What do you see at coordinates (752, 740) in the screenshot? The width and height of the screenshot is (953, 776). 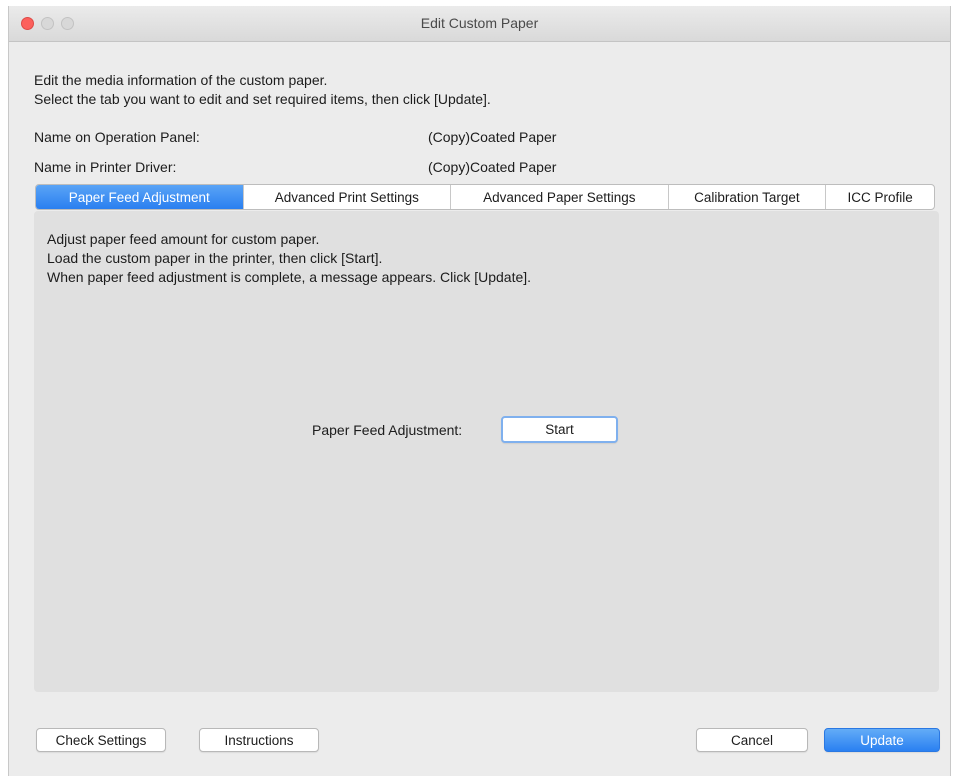 I see `cancel-button: Cancel` at bounding box center [752, 740].